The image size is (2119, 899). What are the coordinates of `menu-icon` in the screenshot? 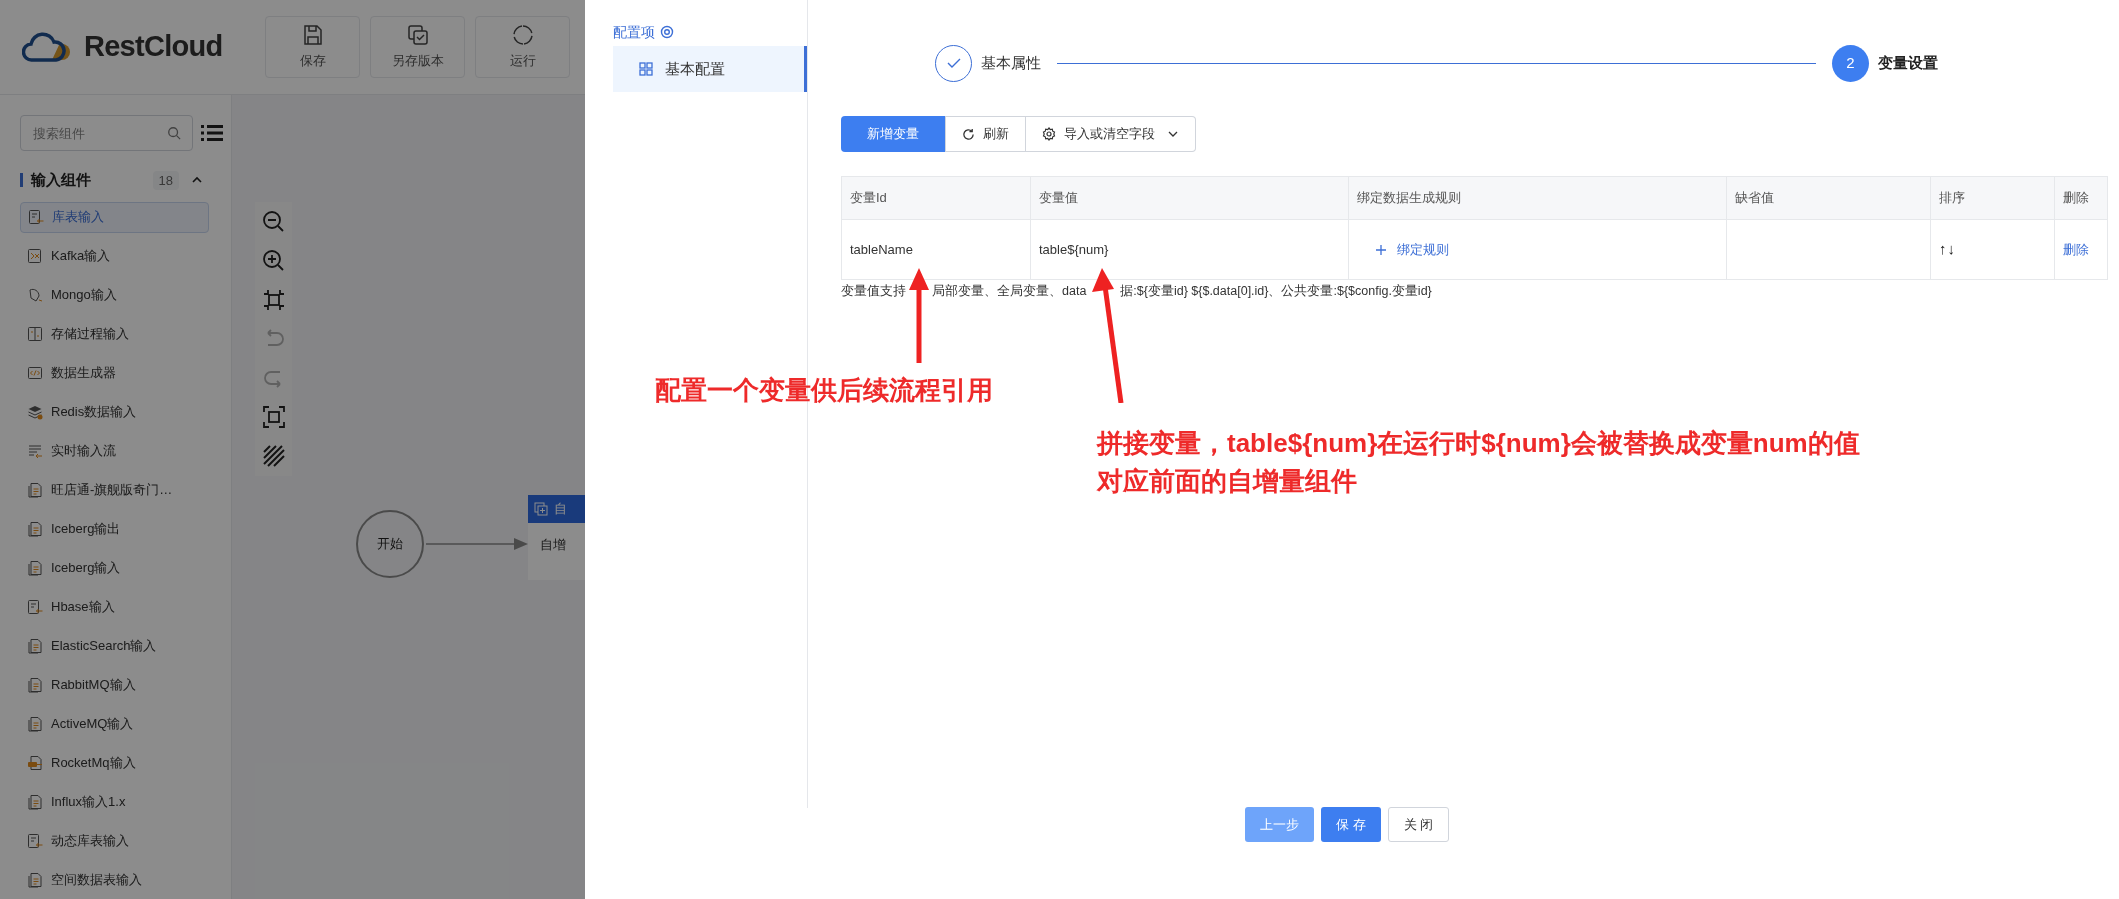 It's located at (212, 133).